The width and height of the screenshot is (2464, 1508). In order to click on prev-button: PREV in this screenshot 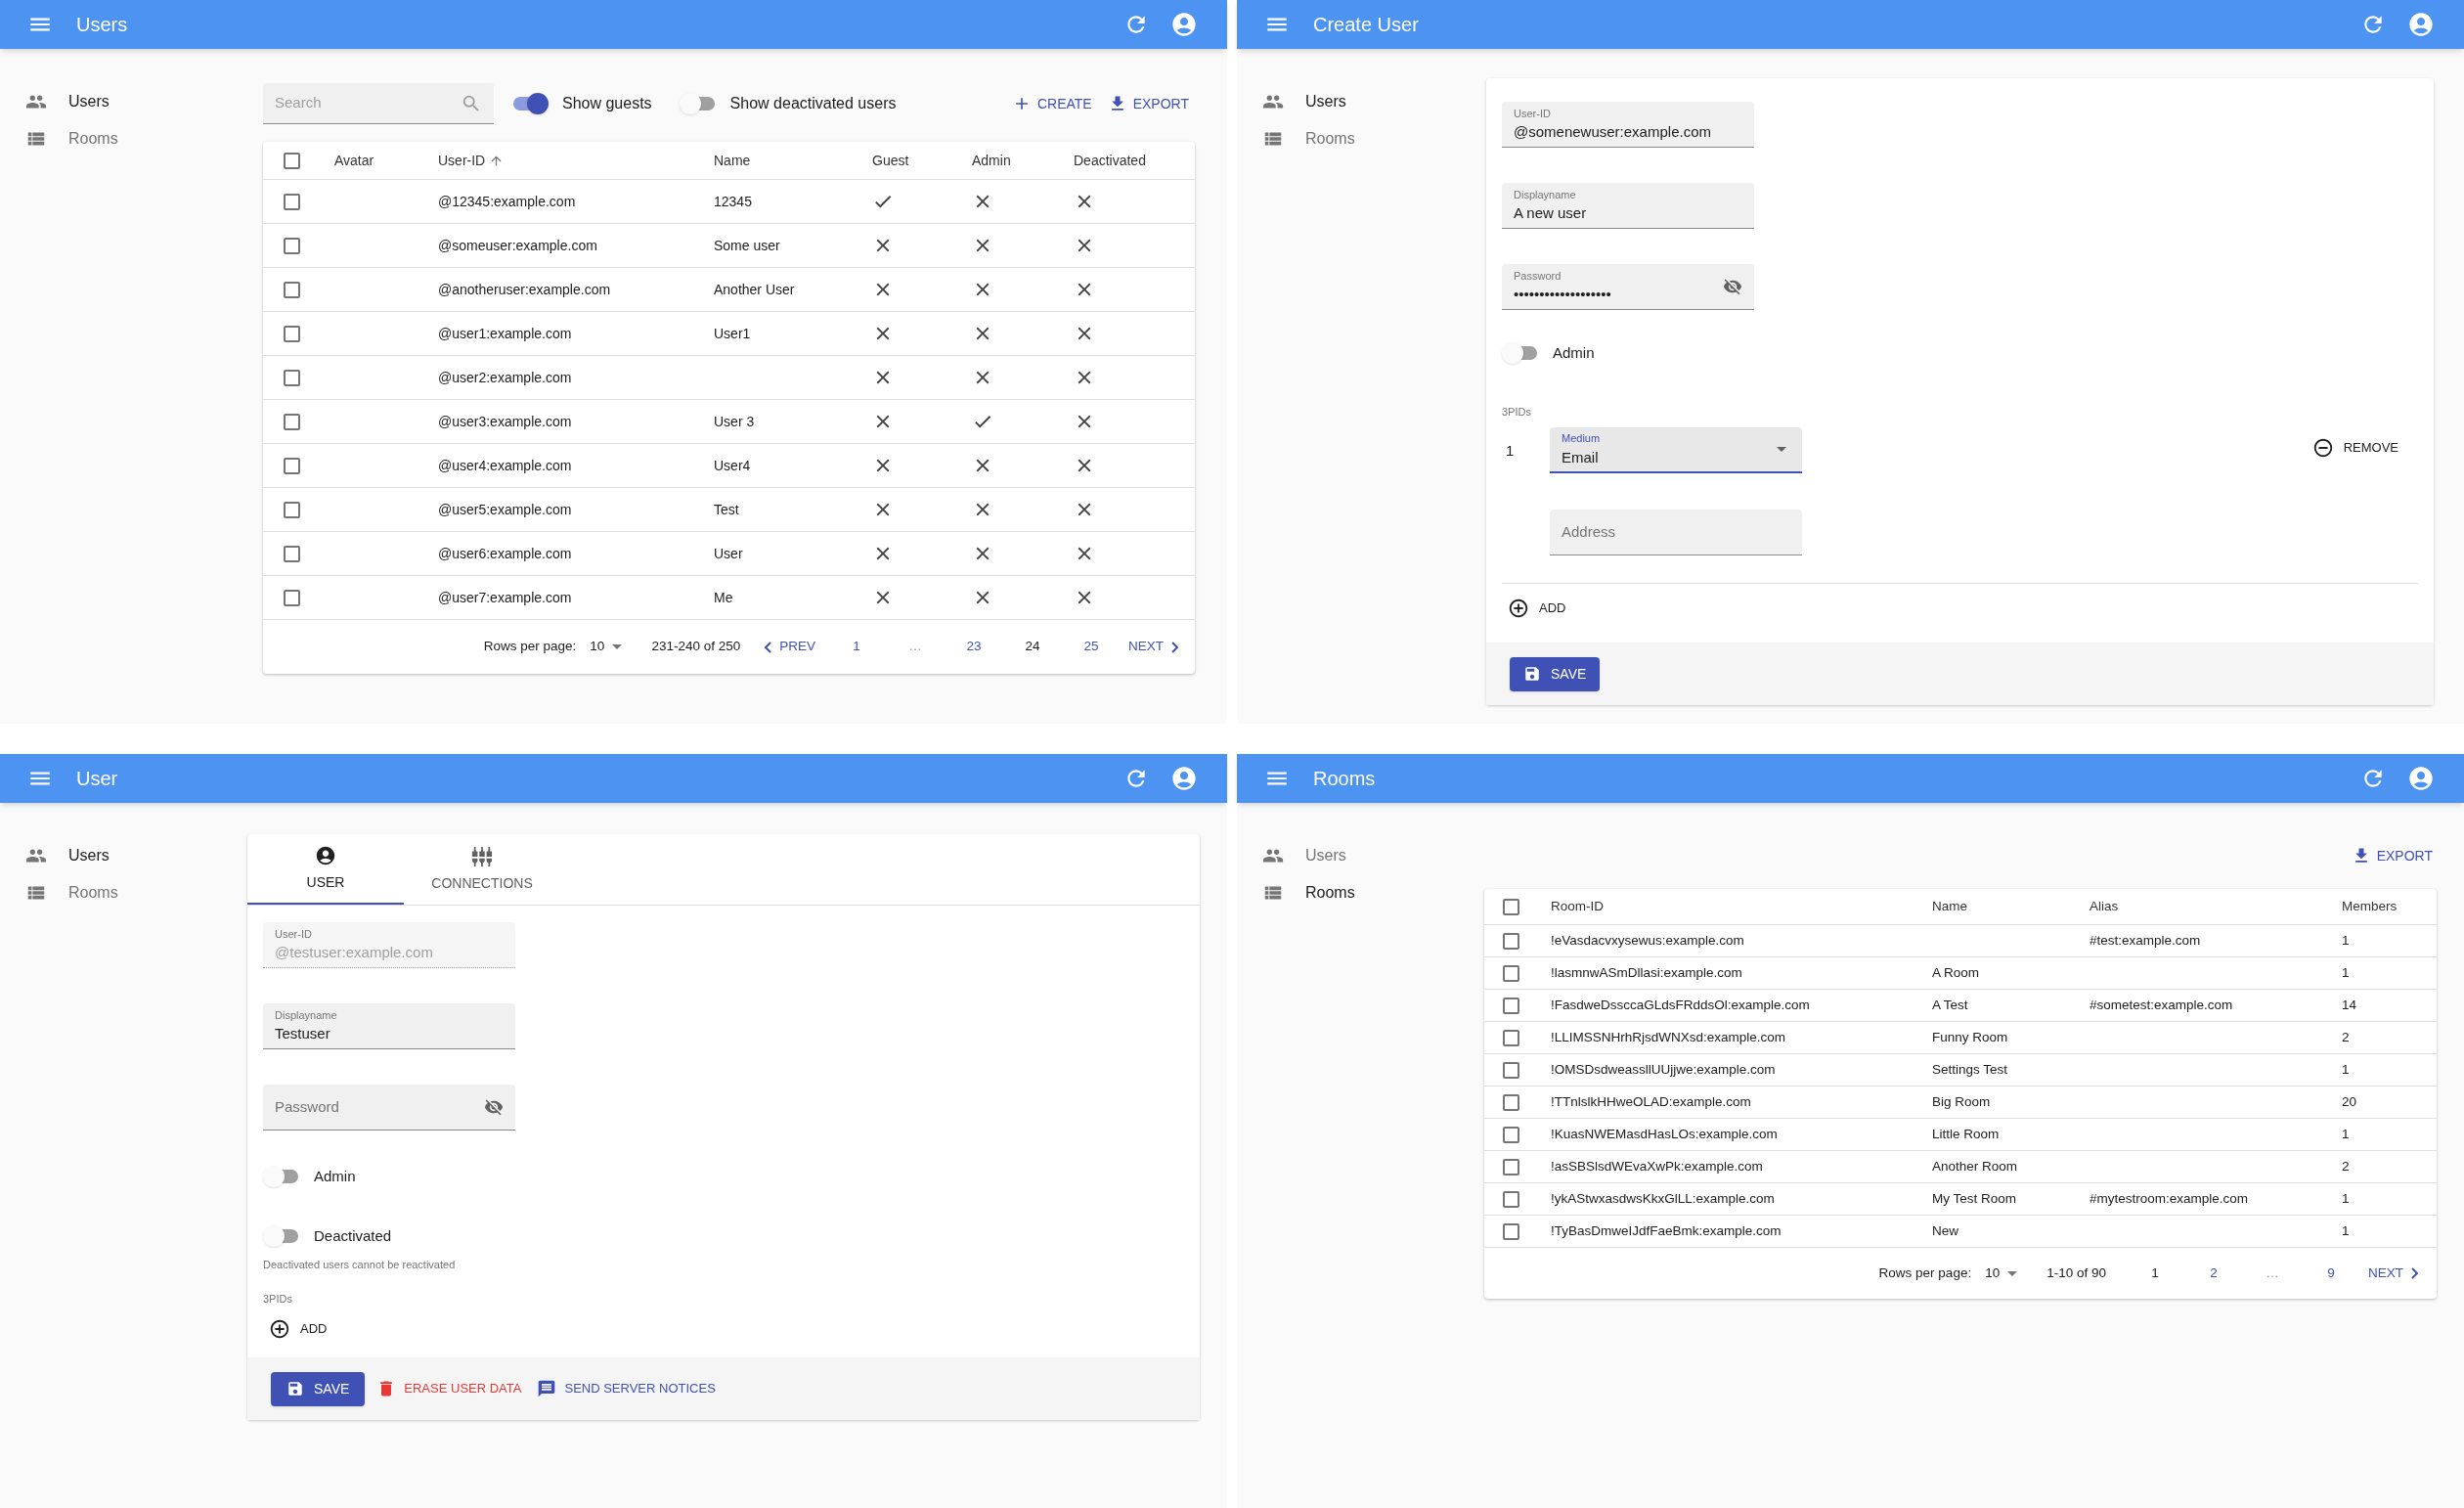, I will do `click(789, 647)`.